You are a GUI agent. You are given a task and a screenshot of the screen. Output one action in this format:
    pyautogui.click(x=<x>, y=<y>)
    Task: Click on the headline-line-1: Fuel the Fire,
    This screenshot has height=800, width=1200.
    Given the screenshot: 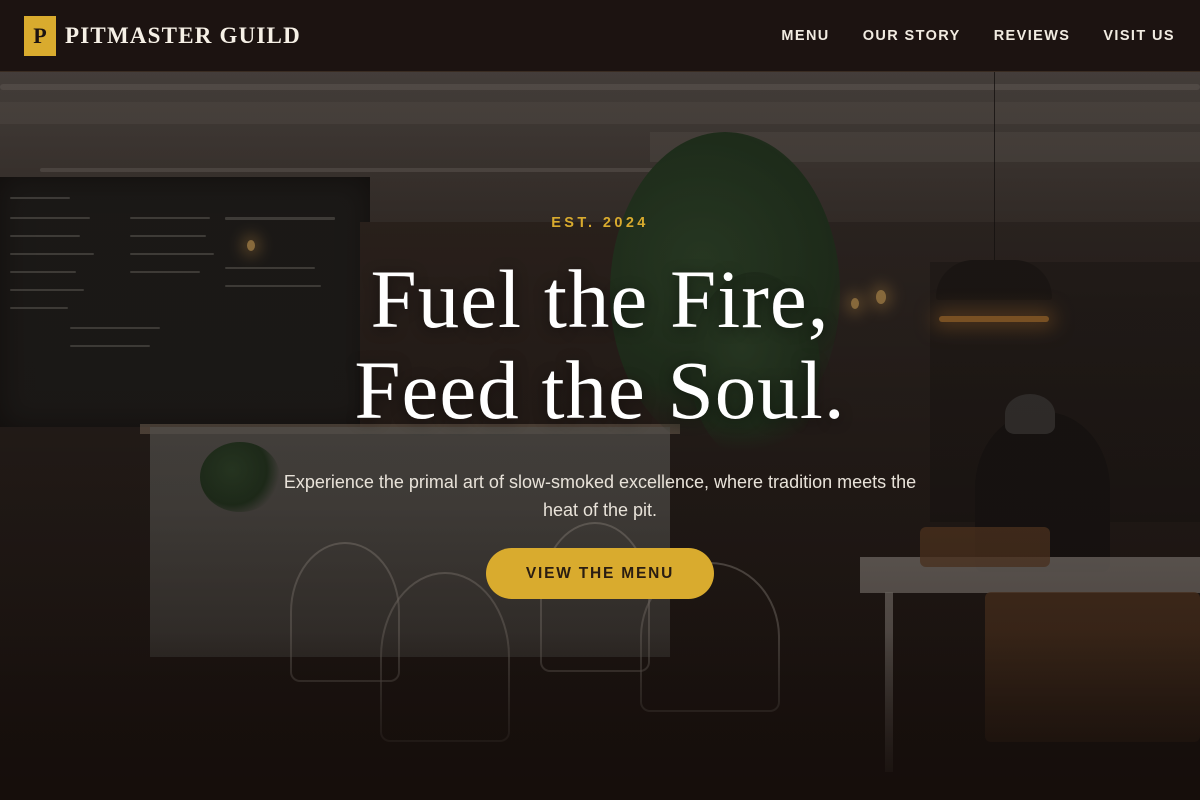 What is the action you would take?
    pyautogui.click(x=600, y=299)
    